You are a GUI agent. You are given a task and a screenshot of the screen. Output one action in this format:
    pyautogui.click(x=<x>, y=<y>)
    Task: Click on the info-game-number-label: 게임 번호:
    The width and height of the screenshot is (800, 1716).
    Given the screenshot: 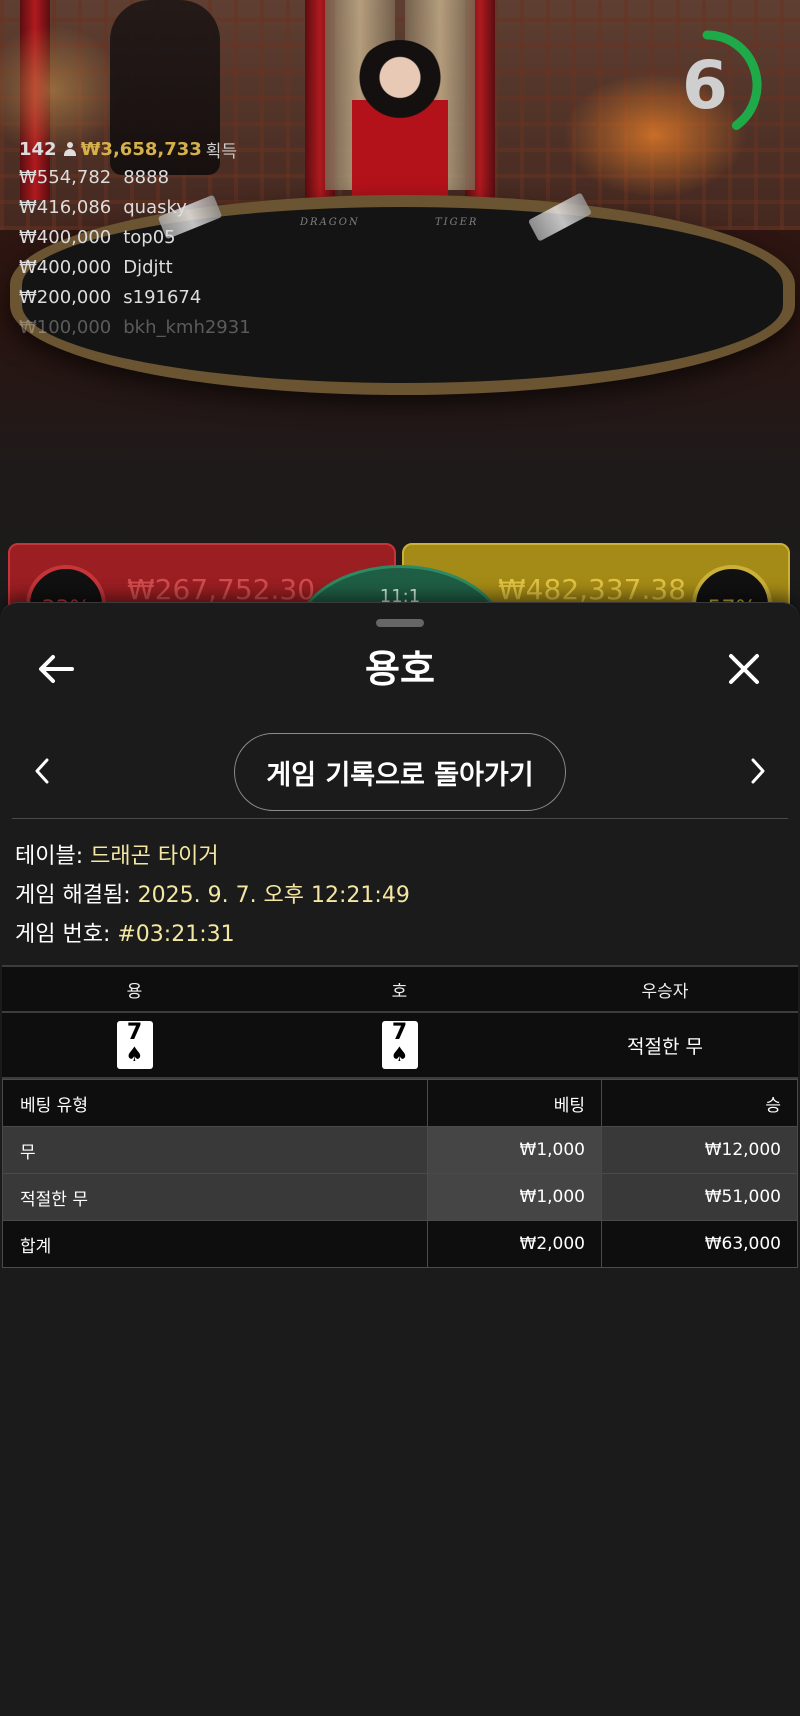 What is the action you would take?
    pyautogui.click(x=63, y=934)
    